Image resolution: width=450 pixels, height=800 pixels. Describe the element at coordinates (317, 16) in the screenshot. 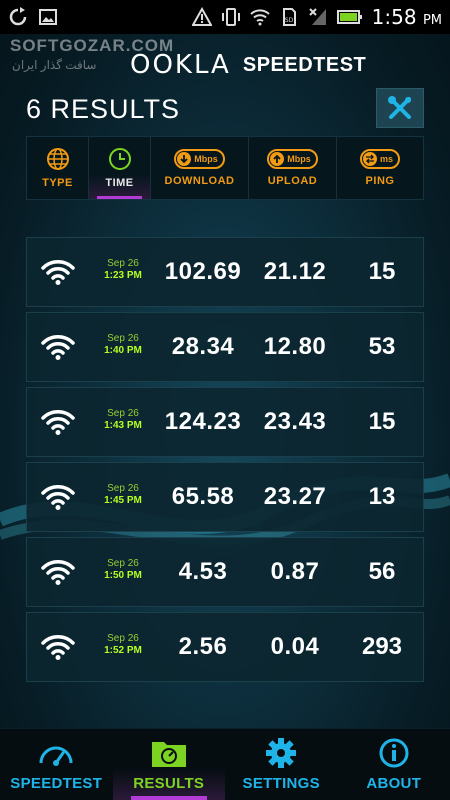

I see `signal-icon` at that location.